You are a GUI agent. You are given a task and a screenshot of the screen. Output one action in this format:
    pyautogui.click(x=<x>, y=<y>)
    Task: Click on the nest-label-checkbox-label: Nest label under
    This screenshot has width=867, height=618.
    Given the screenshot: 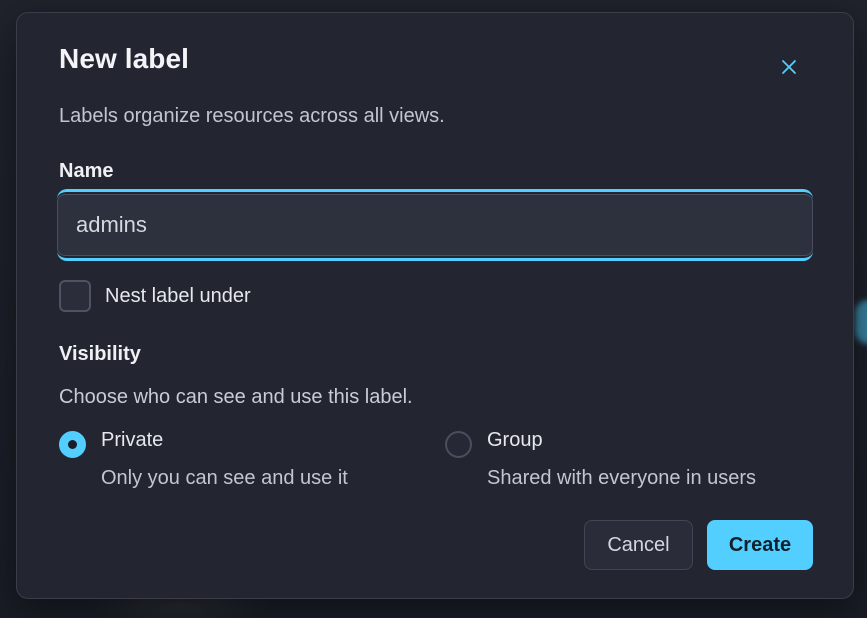 What is the action you would take?
    pyautogui.click(x=178, y=295)
    